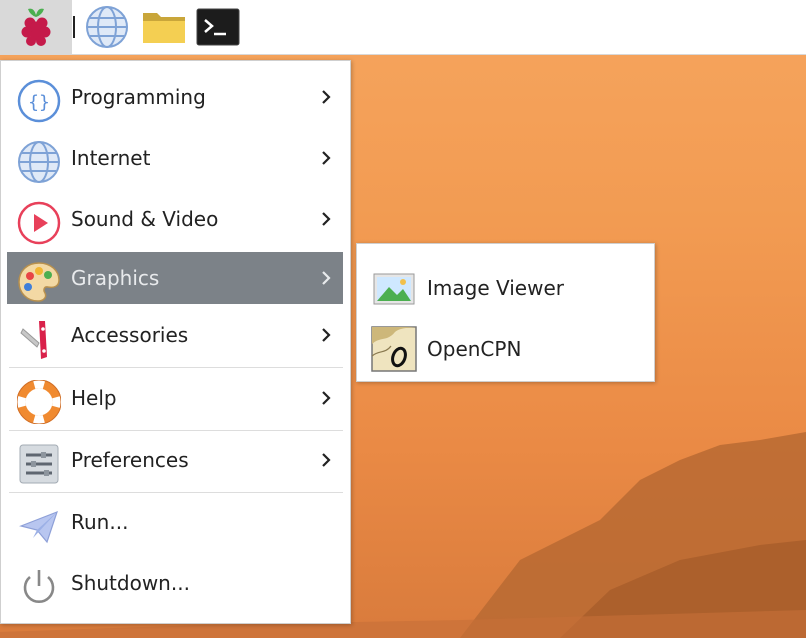 The height and width of the screenshot is (638, 806). I want to click on submenu-item-opencpn: OpenCPN, so click(505, 344).